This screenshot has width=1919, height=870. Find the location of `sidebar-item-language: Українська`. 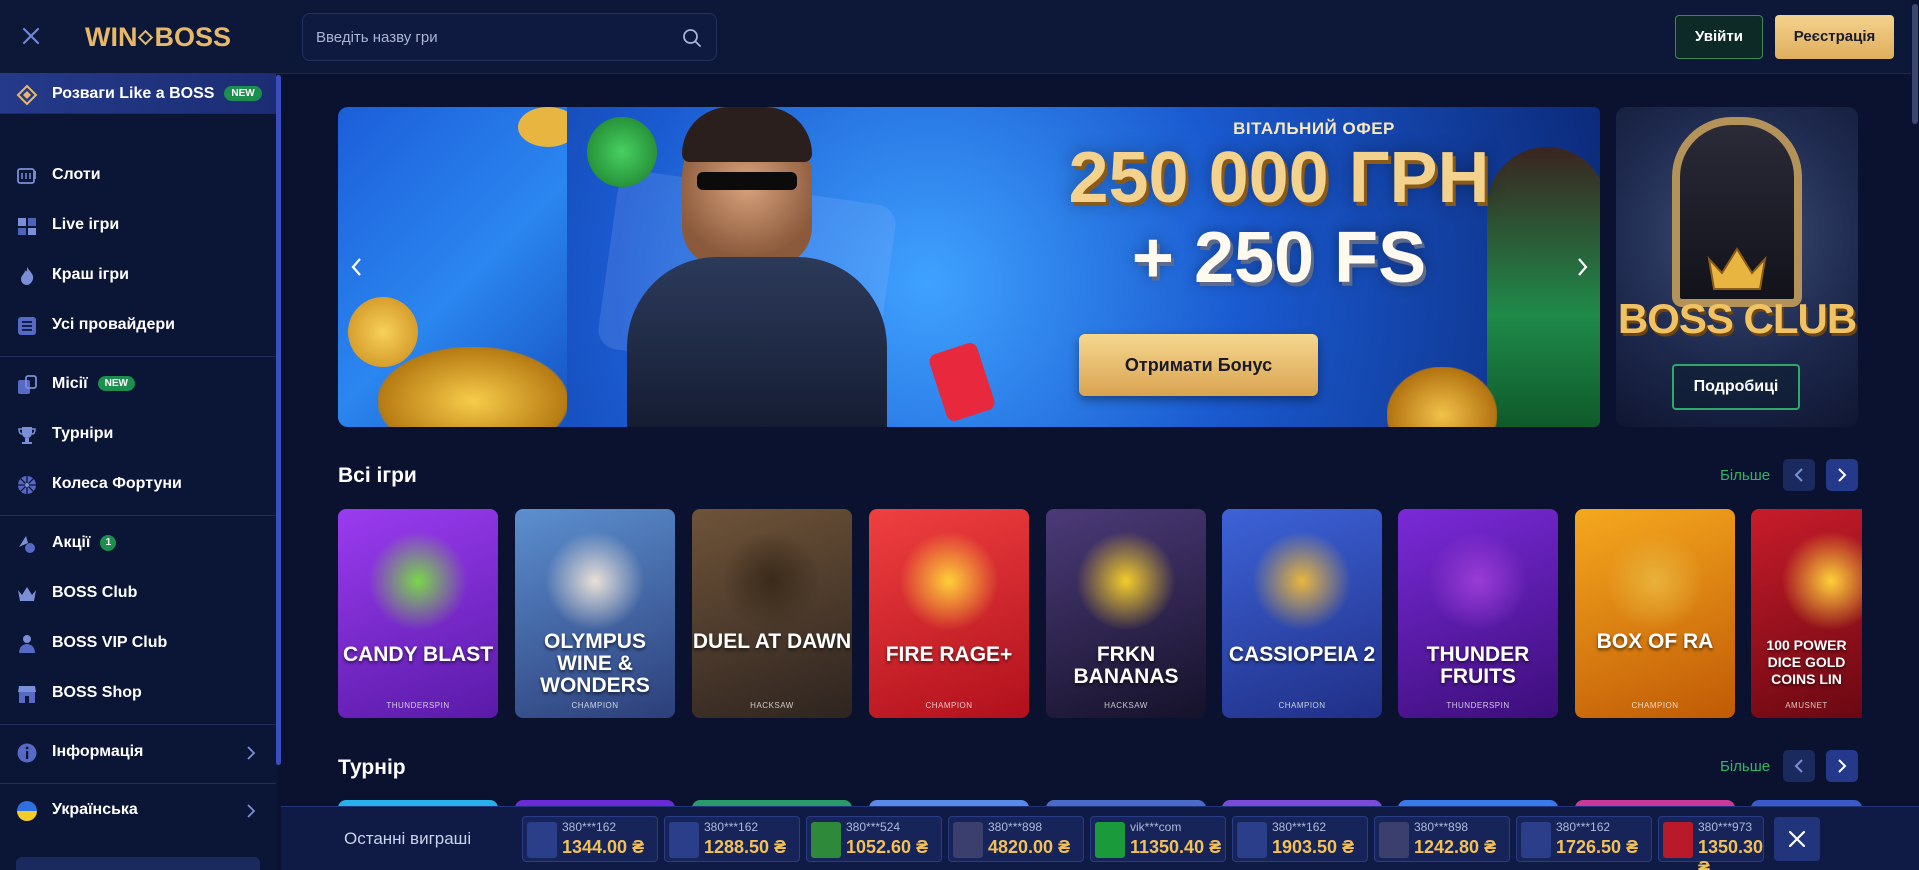

sidebar-item-language: Українська is located at coordinates (138, 811).